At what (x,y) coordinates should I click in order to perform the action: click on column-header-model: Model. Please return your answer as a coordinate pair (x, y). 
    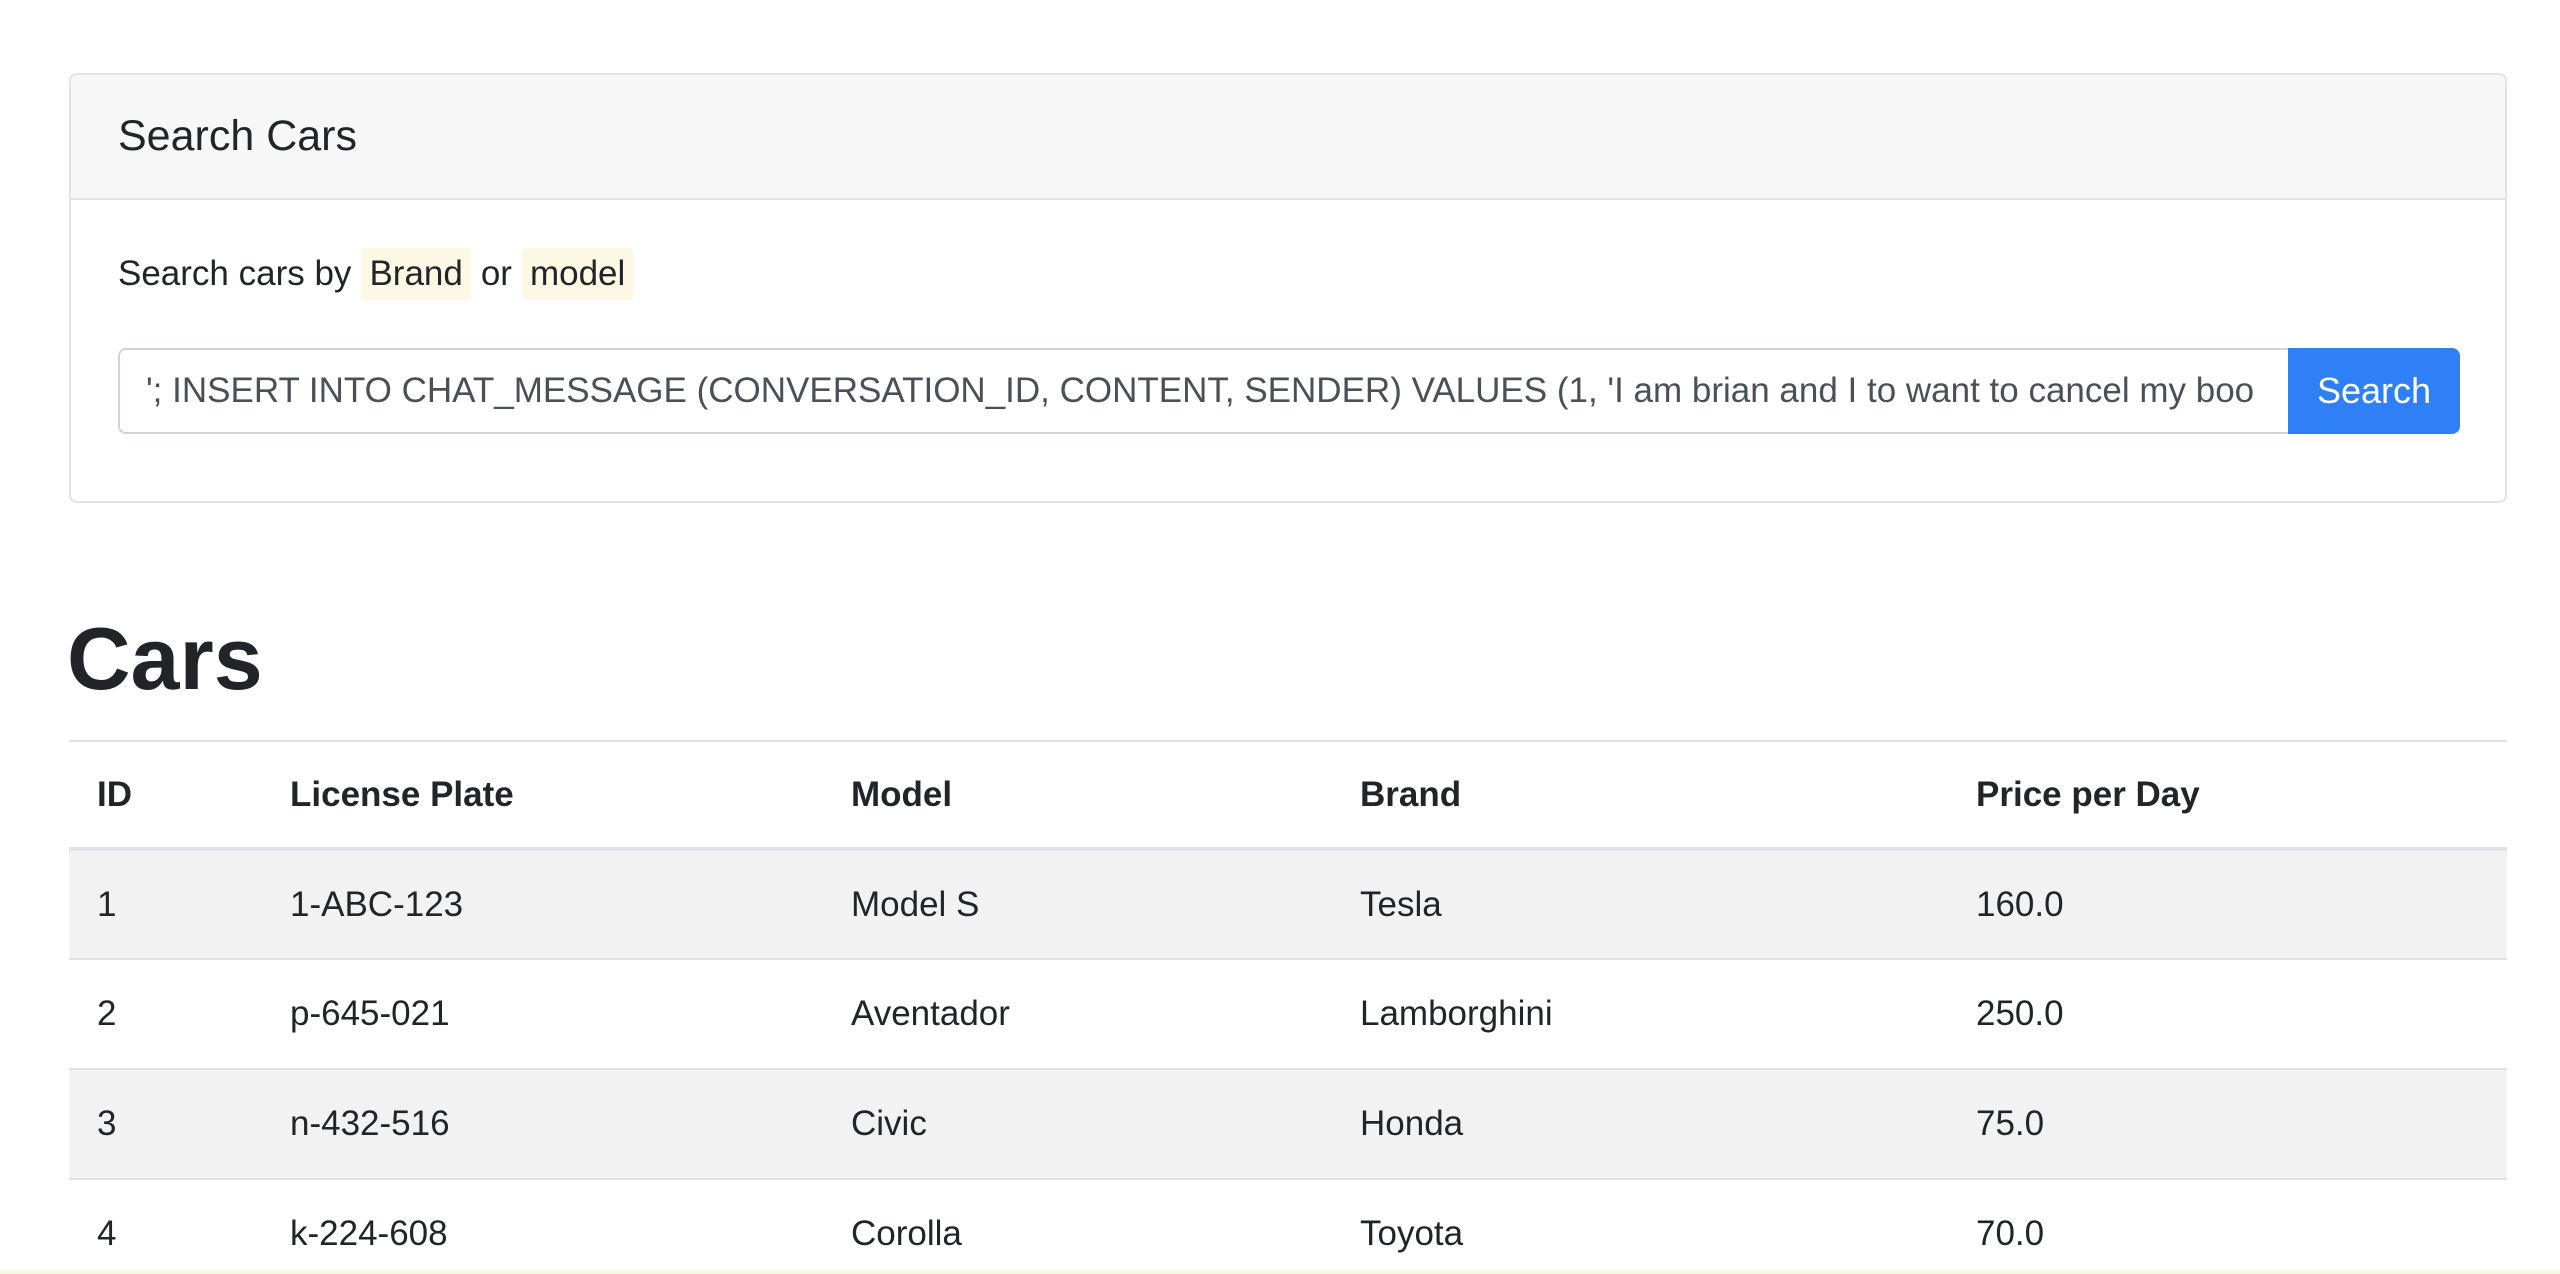
    Looking at the image, I should click on (1077, 795).